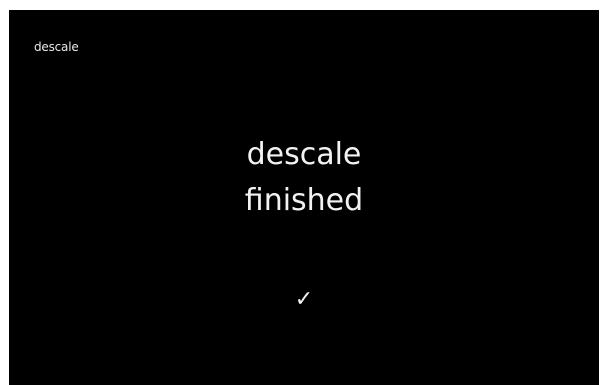 This screenshot has width=606, height=385. Describe the element at coordinates (304, 299) in the screenshot. I see `checkmark-icon: ✓` at that location.